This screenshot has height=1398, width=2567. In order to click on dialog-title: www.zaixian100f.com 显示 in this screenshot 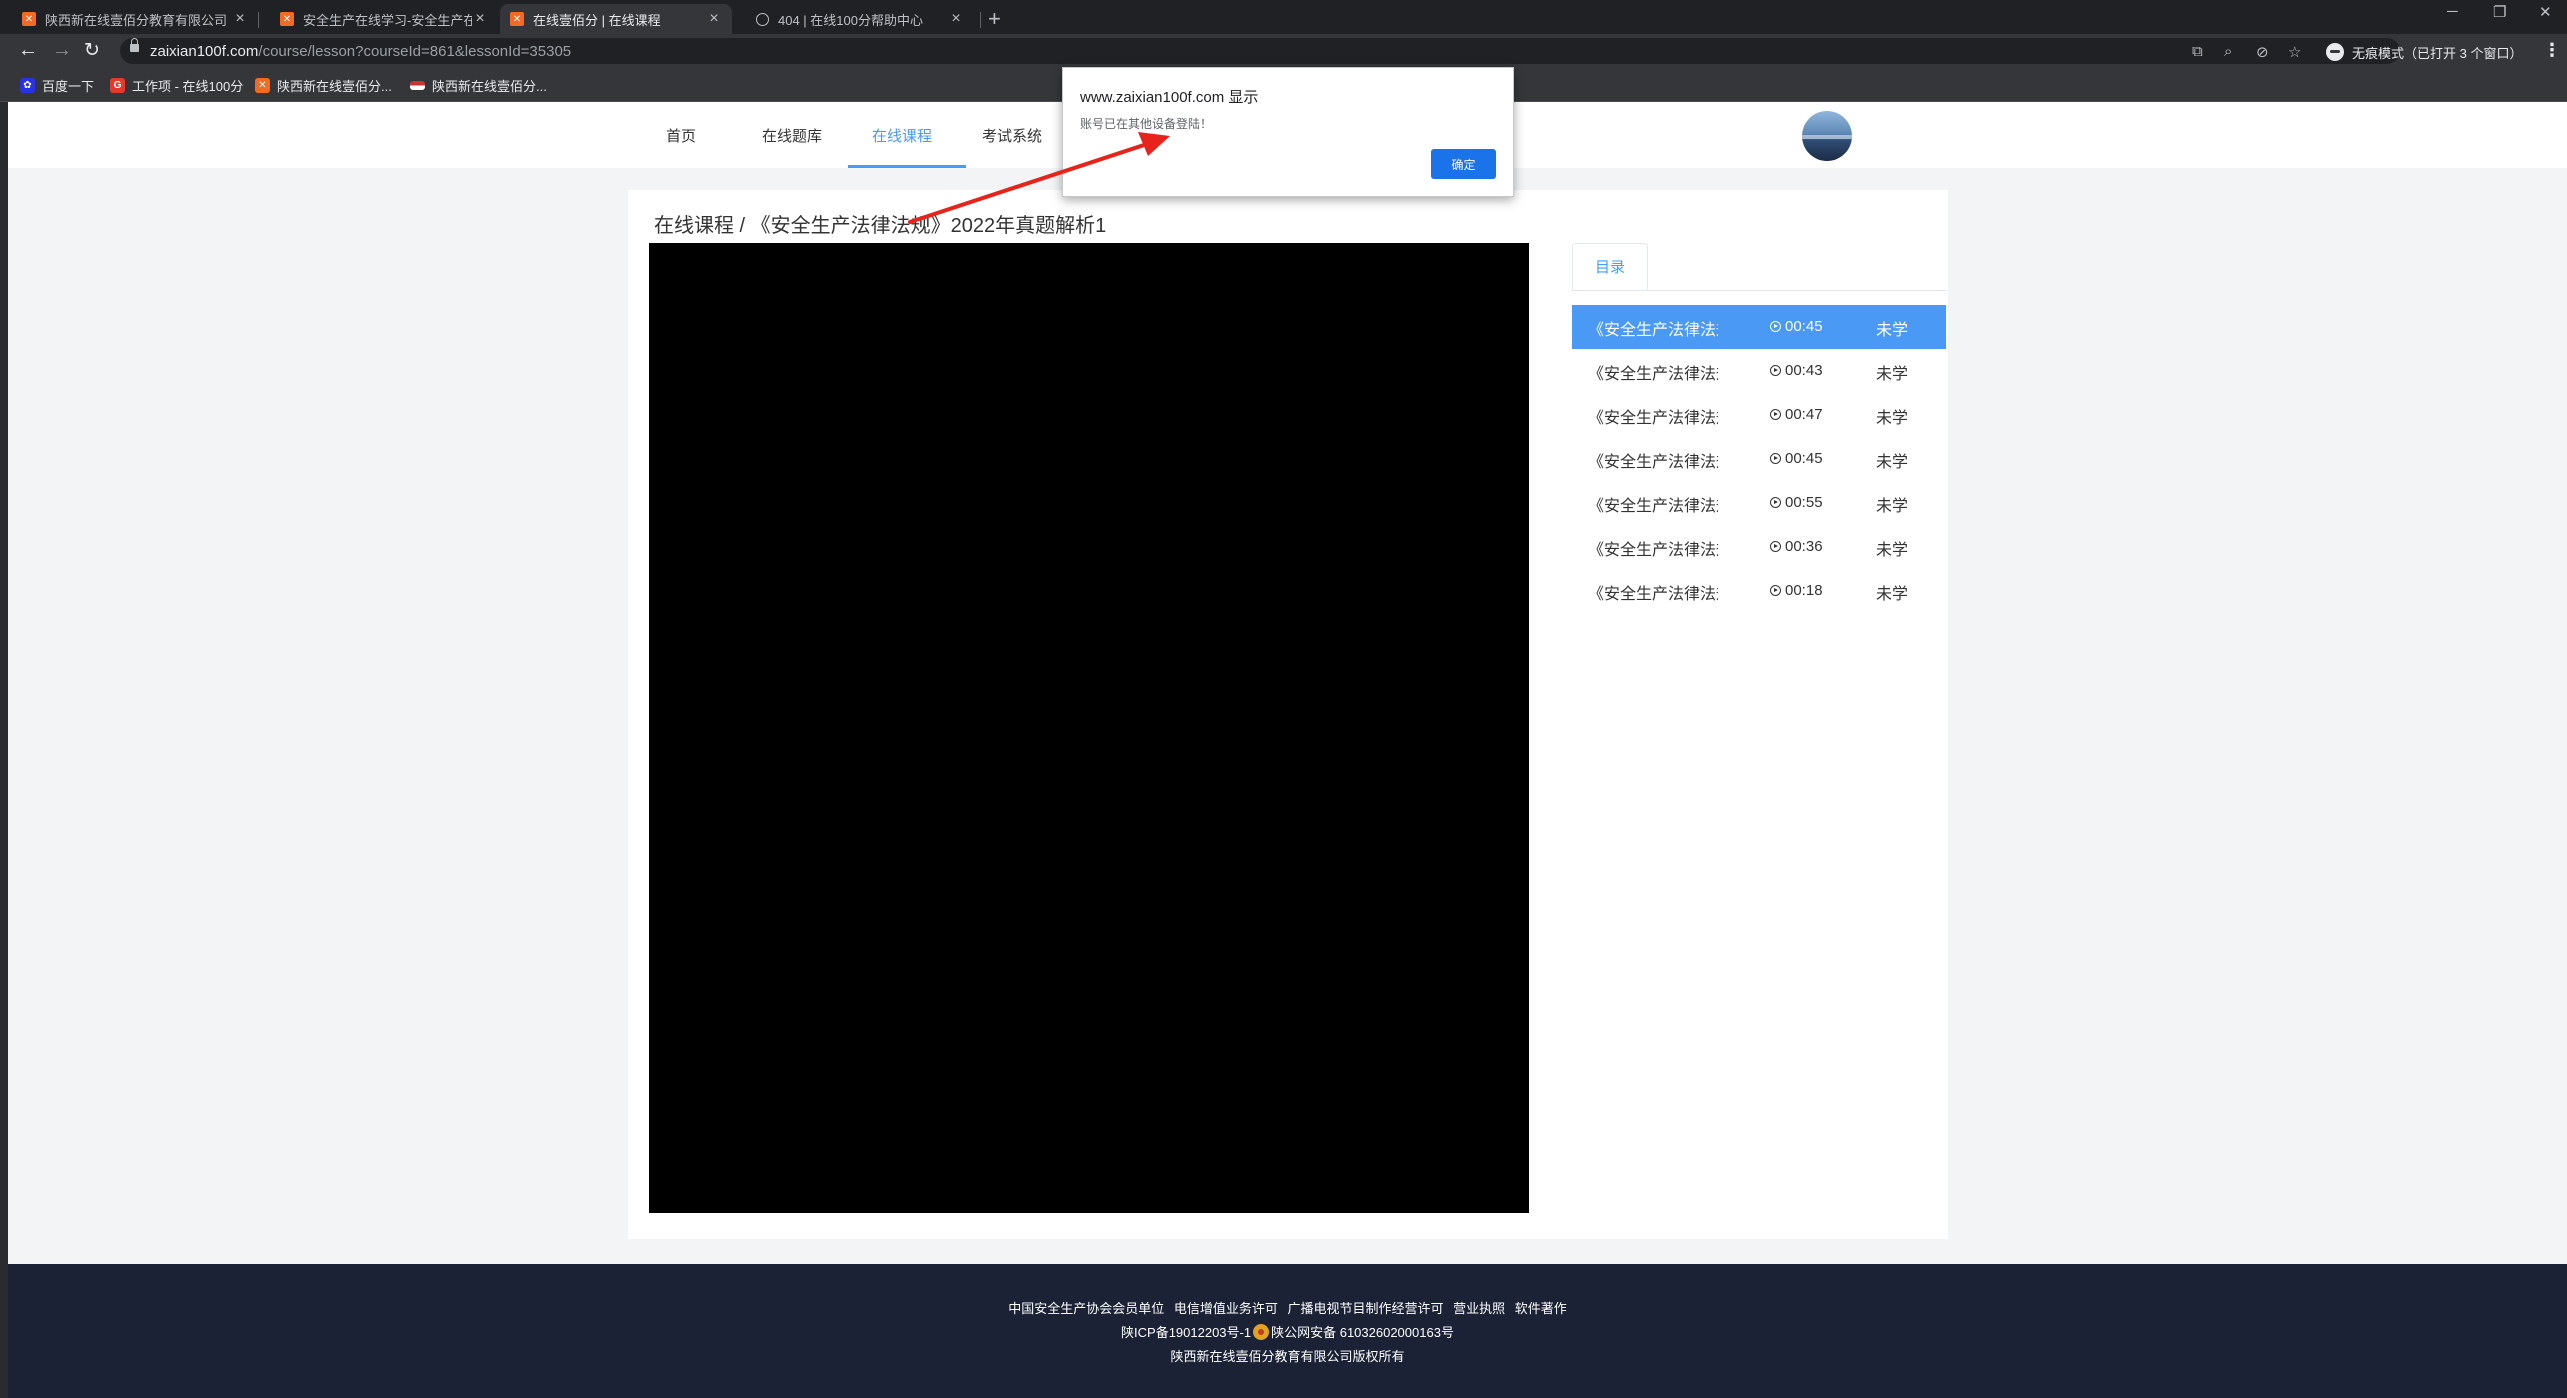, I will do `click(1169, 97)`.